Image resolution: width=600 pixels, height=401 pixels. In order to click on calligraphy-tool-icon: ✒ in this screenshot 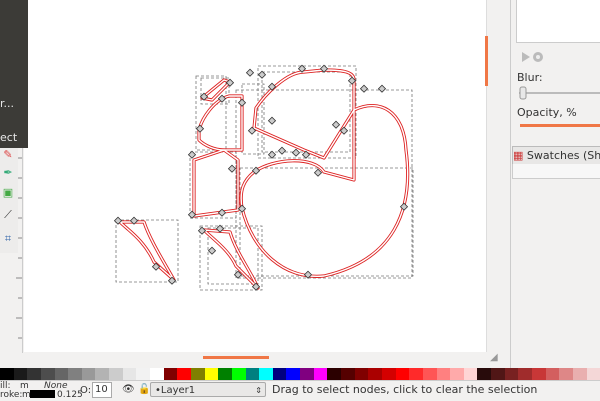, I will do `click(8, 173)`.